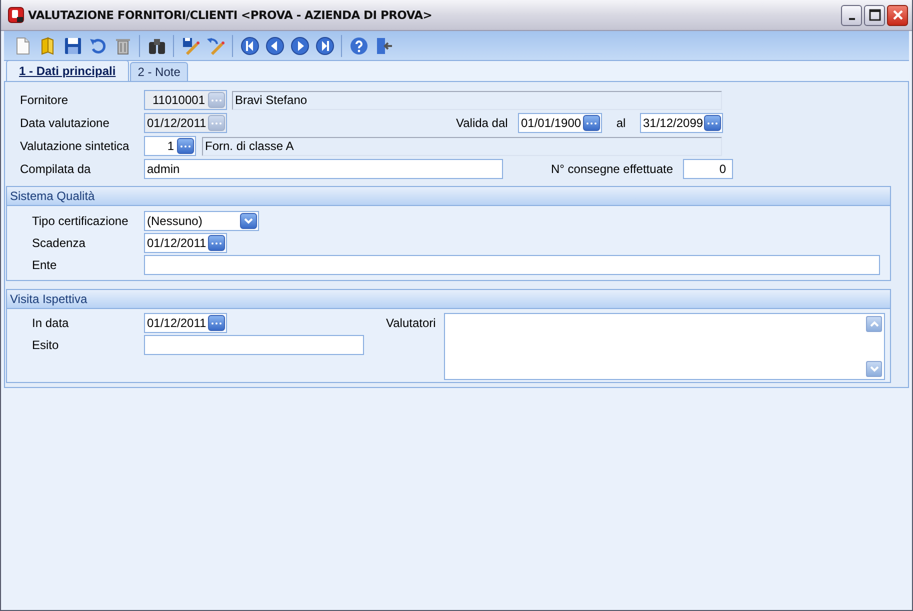 This screenshot has height=611, width=913. Describe the element at coordinates (231, 15) in the screenshot. I see `window-title: VALUTAZIONE FORNITORI/CLIENTI <PROVA - AZIENDA DI PROVA>` at that location.